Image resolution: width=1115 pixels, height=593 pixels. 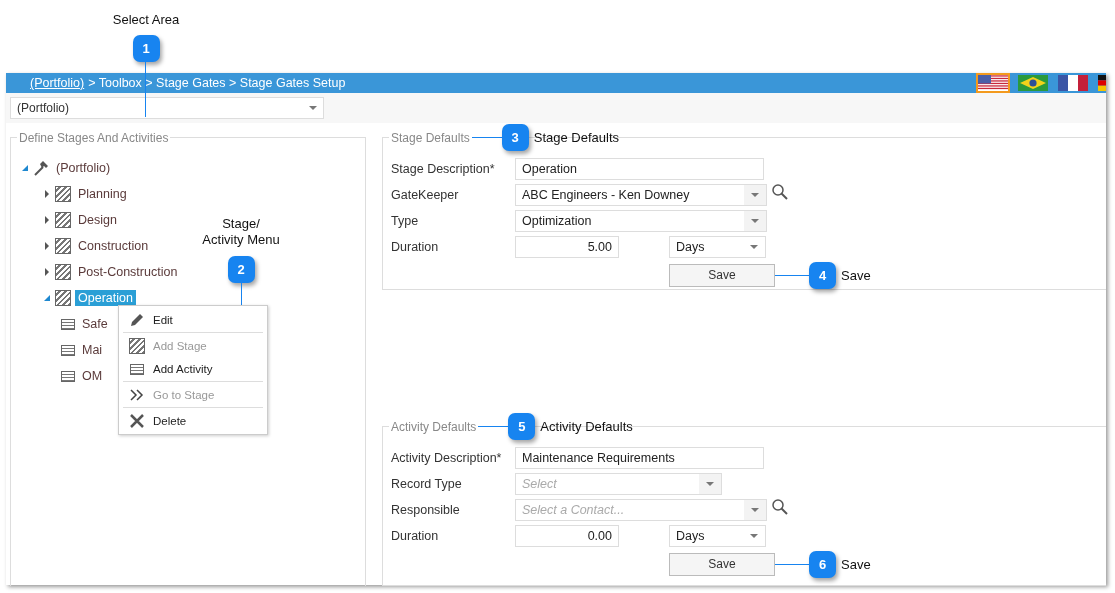 What do you see at coordinates (92, 376) in the screenshot?
I see `tree-item: OM` at bounding box center [92, 376].